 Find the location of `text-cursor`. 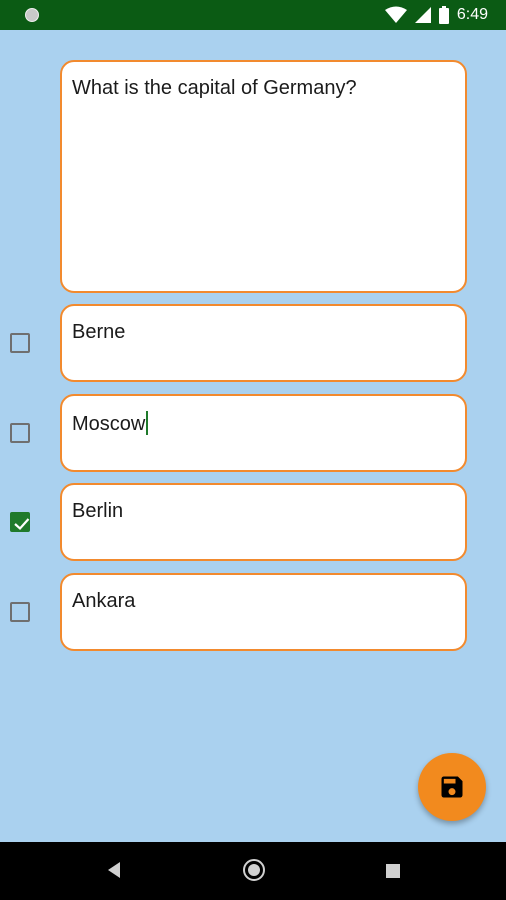

text-cursor is located at coordinates (147, 423).